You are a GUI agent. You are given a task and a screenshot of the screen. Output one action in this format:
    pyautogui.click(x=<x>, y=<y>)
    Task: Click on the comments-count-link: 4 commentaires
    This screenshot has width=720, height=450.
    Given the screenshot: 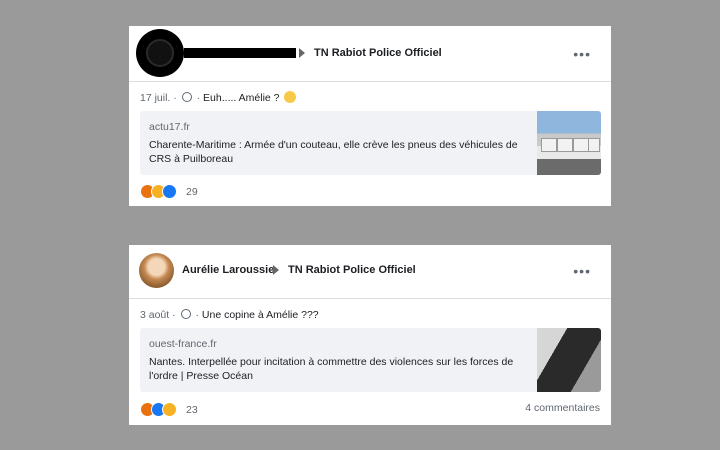 What is the action you would take?
    pyautogui.click(x=562, y=408)
    